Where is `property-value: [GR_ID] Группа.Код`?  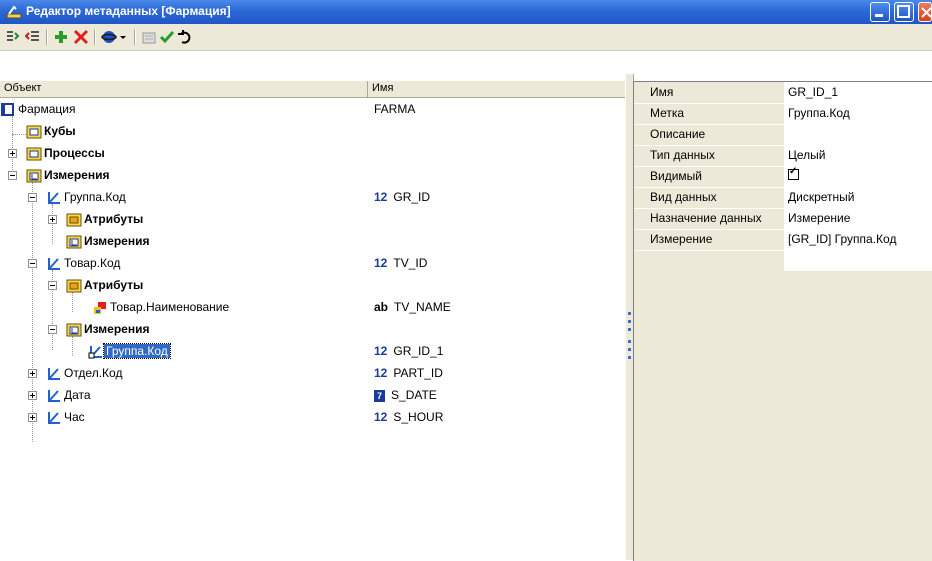
property-value: [GR_ID] Группа.Код is located at coordinates (842, 239).